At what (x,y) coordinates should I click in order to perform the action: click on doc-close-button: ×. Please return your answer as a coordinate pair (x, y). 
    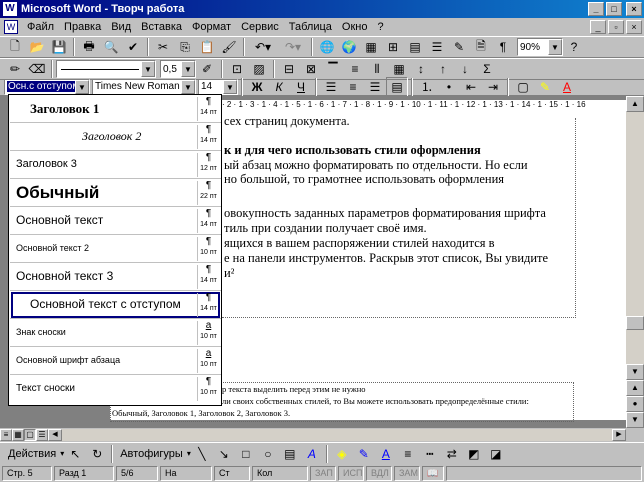
    Looking at the image, I should click on (634, 27).